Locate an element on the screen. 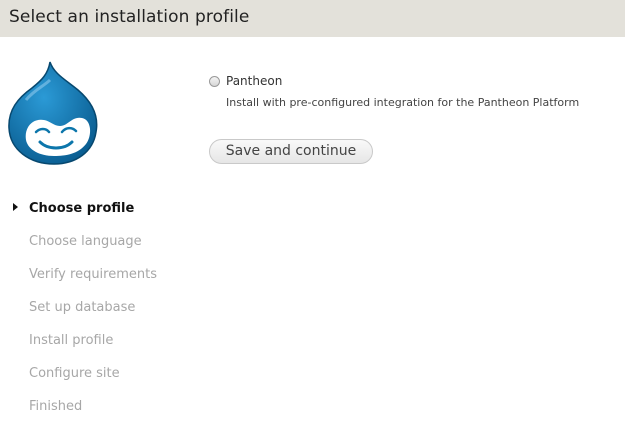 Image resolution: width=625 pixels, height=432 pixels. profile-label: Pantheon is located at coordinates (254, 81).